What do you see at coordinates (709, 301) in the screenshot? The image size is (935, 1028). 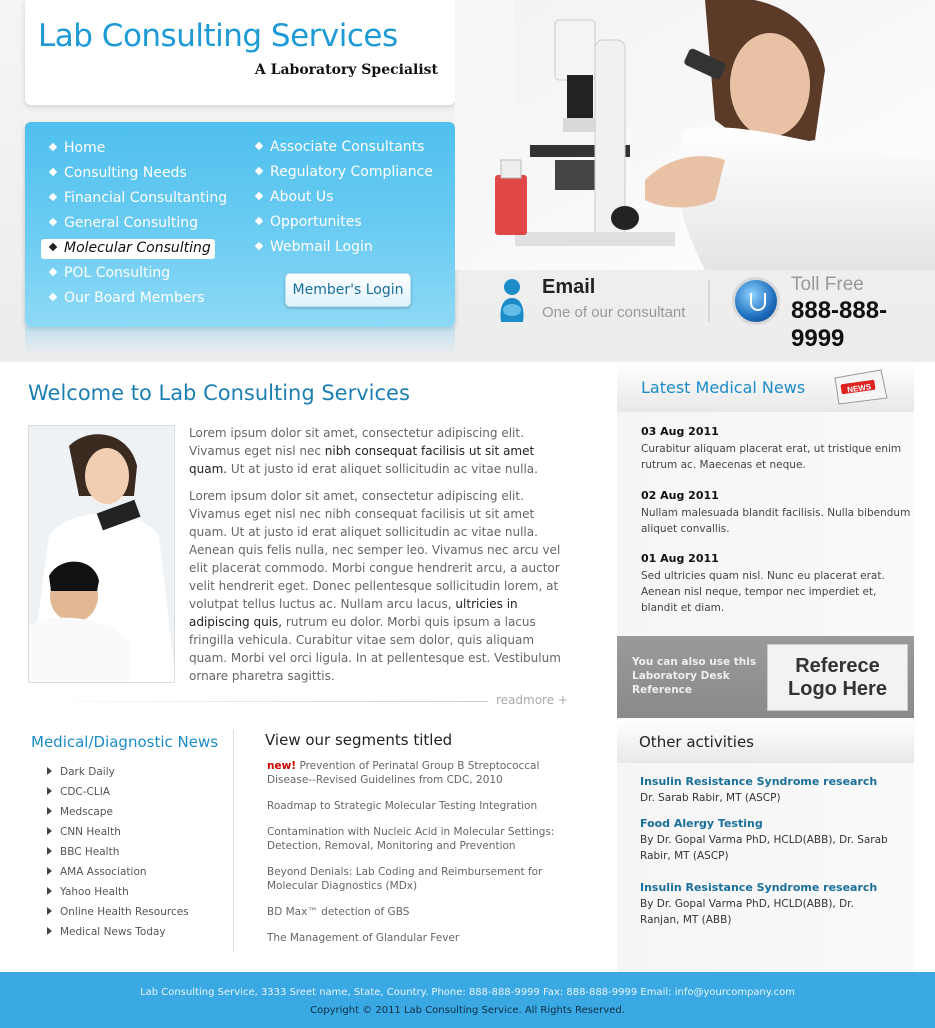 I see `contact-divider` at bounding box center [709, 301].